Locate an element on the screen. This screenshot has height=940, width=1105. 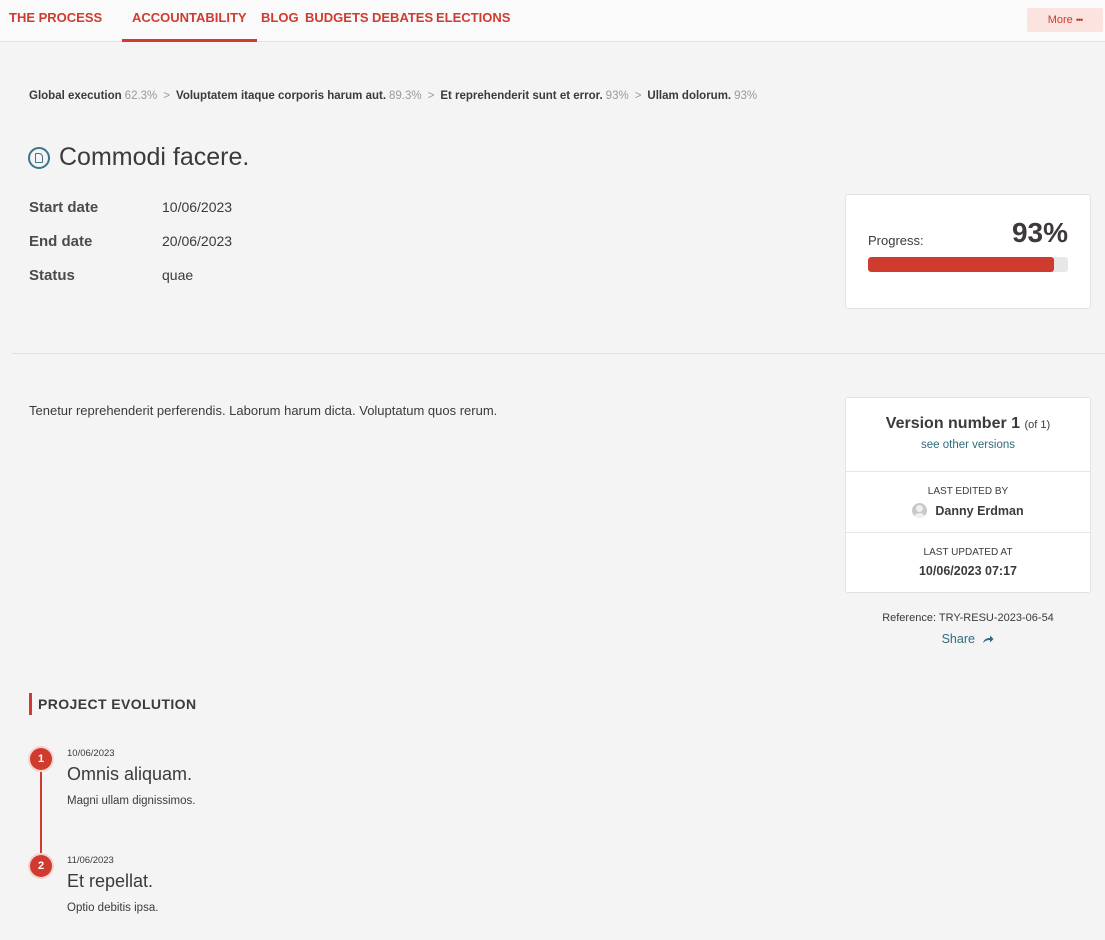
detail-value: 20/06/2023 is located at coordinates (197, 241).